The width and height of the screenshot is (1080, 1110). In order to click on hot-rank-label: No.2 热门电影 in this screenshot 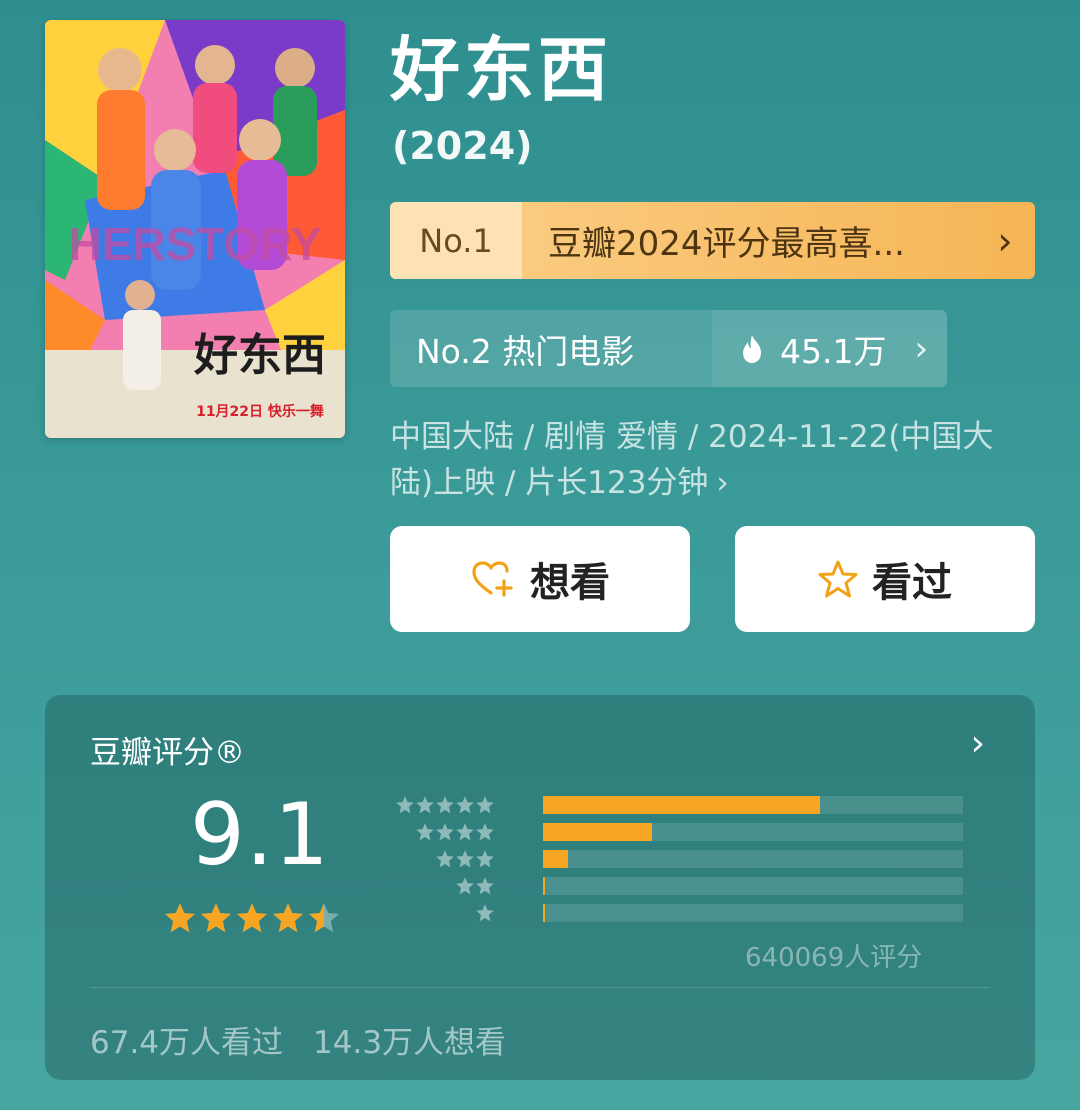, I will do `click(525, 351)`.